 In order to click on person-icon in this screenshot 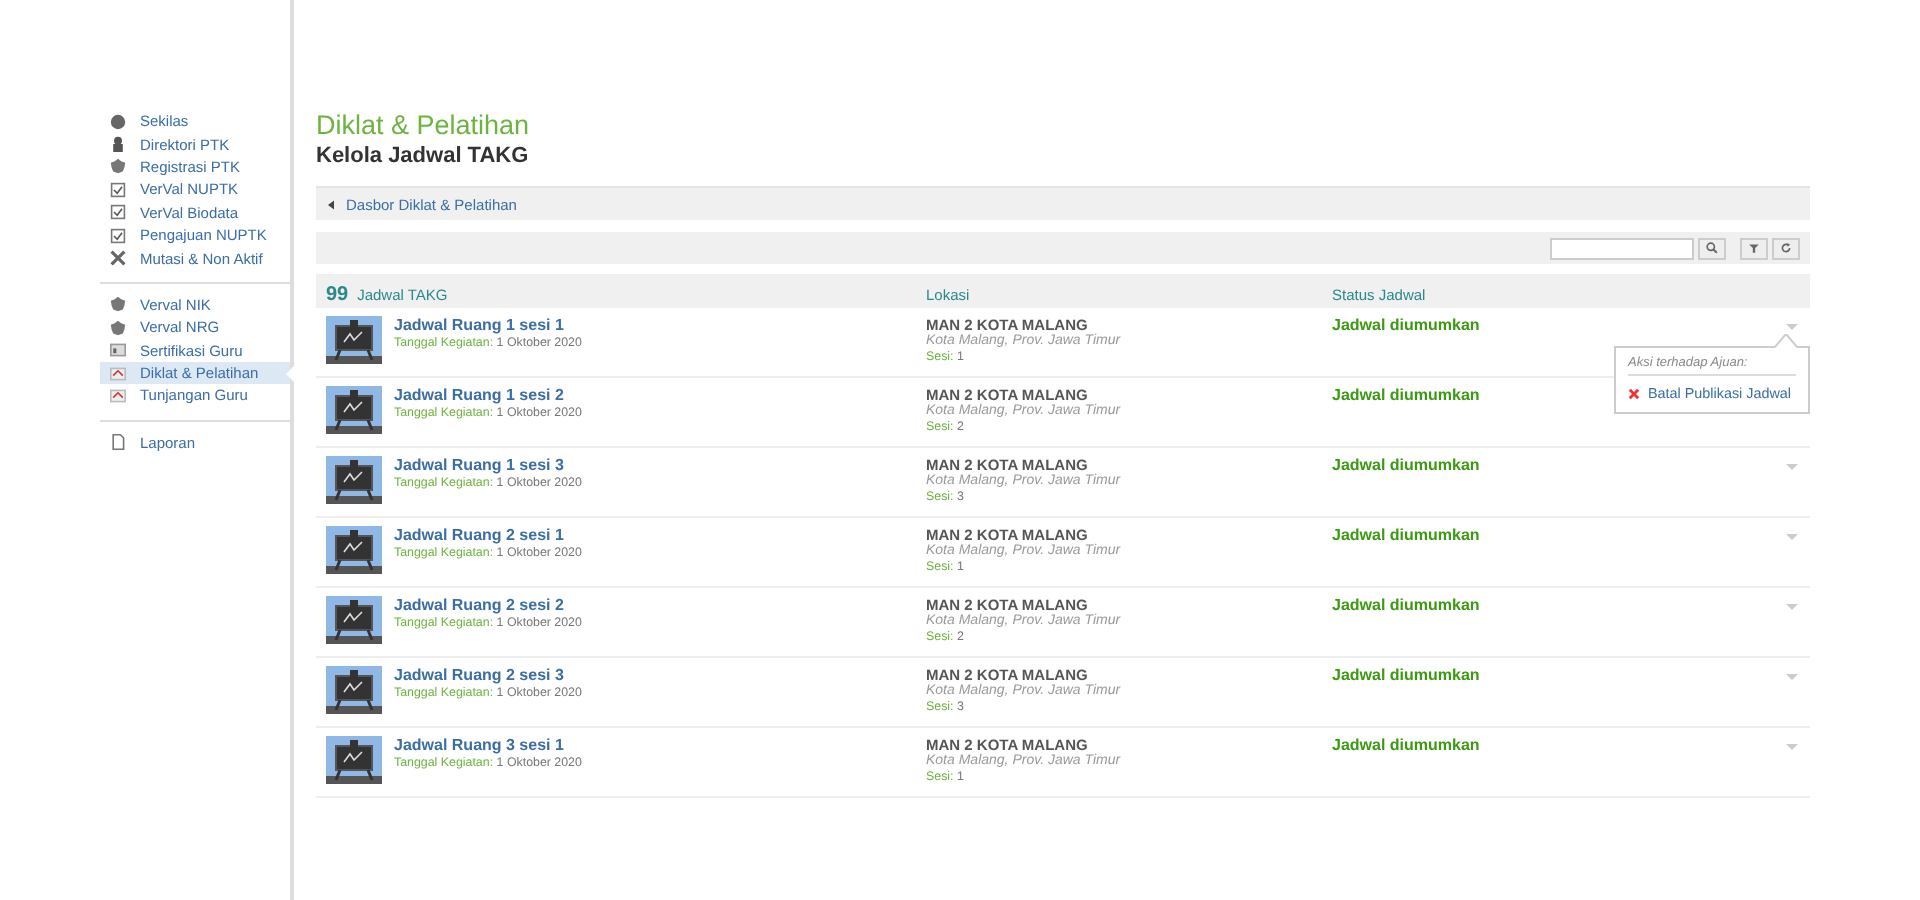, I will do `click(118, 144)`.